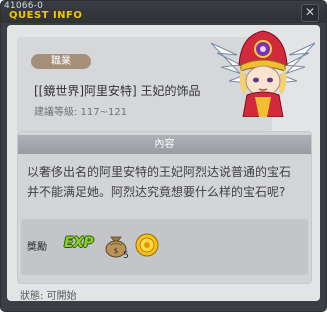 Image resolution: width=327 pixels, height=312 pixels. I want to click on gold-coin-icon, so click(147, 245).